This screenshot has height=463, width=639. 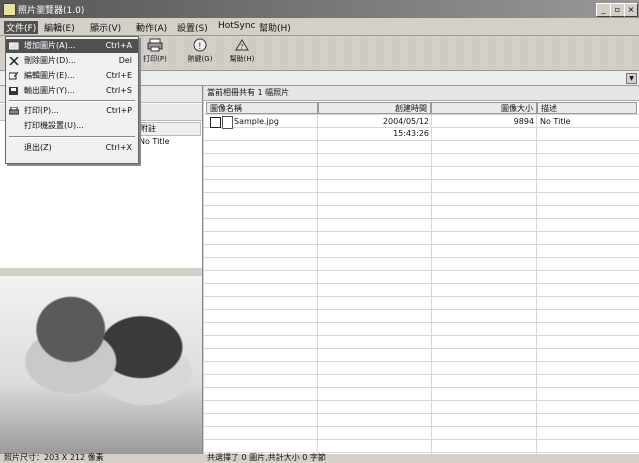 What do you see at coordinates (200, 59) in the screenshot?
I see `toolbar-hotkey-label: 熱鍵(G)` at bounding box center [200, 59].